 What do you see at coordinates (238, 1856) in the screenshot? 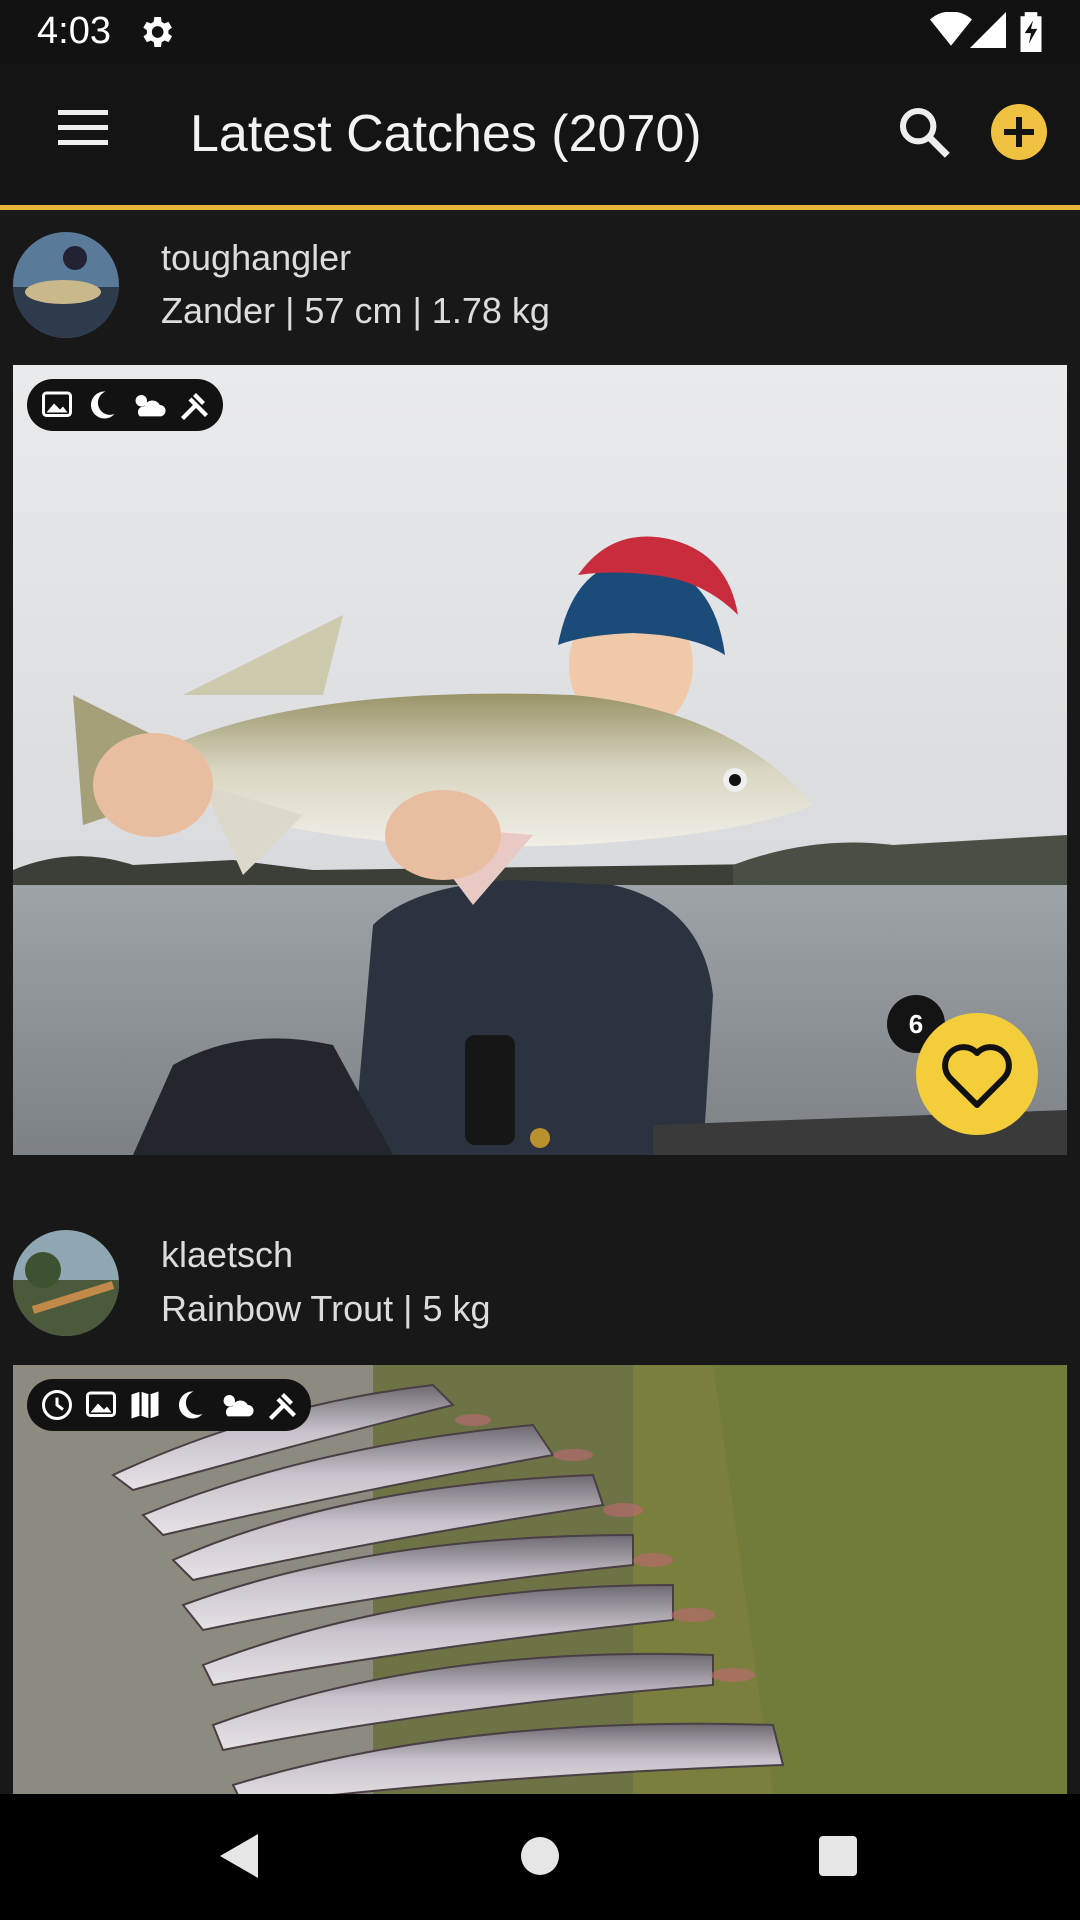
I see `back-icon` at bounding box center [238, 1856].